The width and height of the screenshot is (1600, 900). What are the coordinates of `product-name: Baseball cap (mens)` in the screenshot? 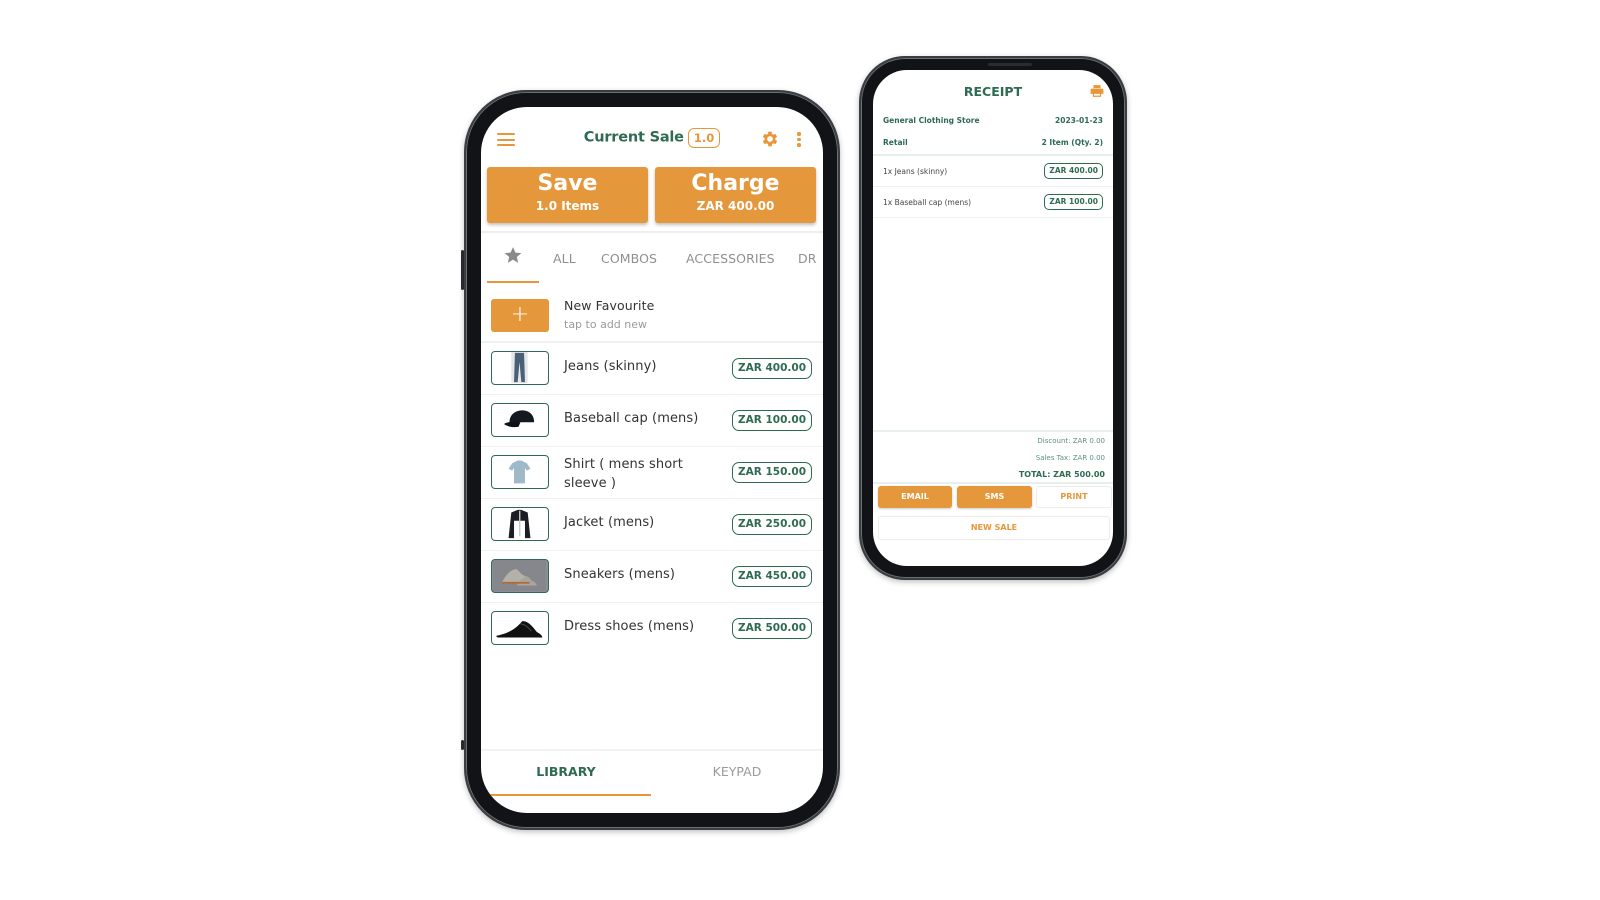 It's located at (631, 418).